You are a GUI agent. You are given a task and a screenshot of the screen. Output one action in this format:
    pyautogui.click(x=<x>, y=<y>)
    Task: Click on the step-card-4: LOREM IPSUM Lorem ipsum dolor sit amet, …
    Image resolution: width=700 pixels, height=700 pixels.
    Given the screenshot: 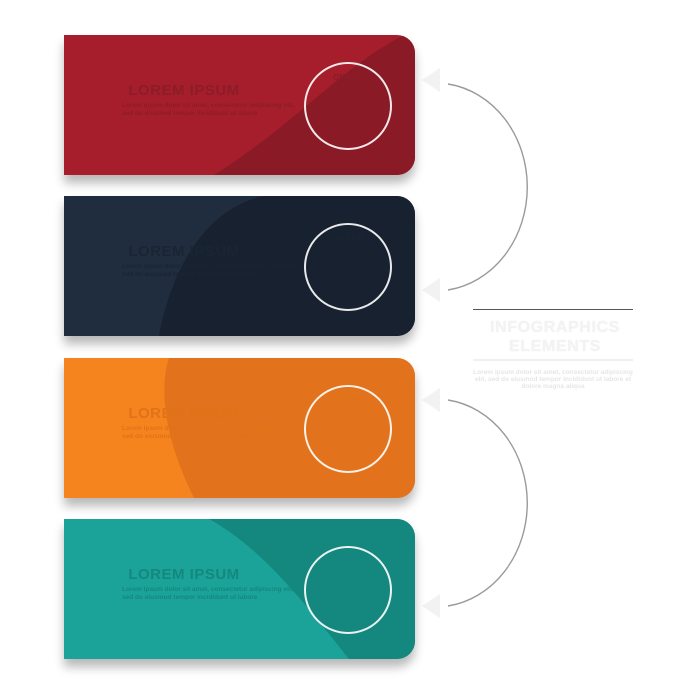 What is the action you would take?
    pyautogui.click(x=239, y=589)
    